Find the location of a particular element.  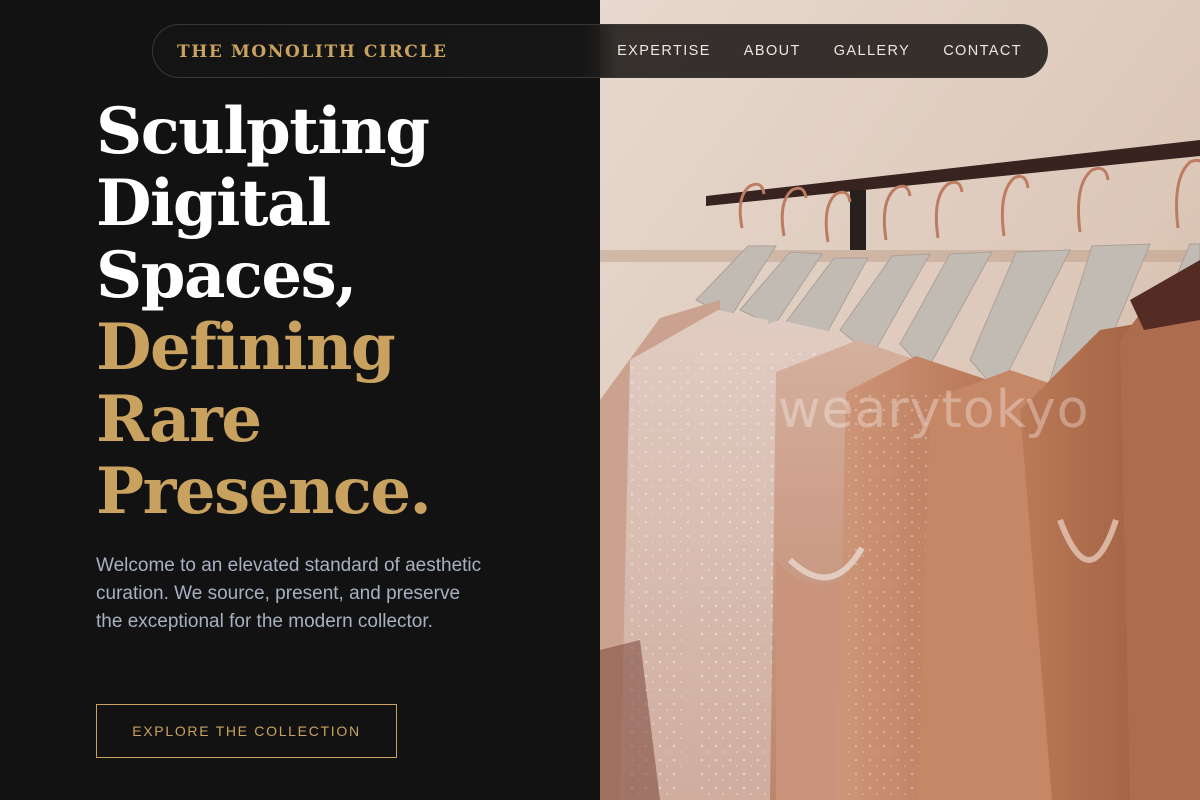

headline-line-accent: Rare is located at coordinates (179, 419).